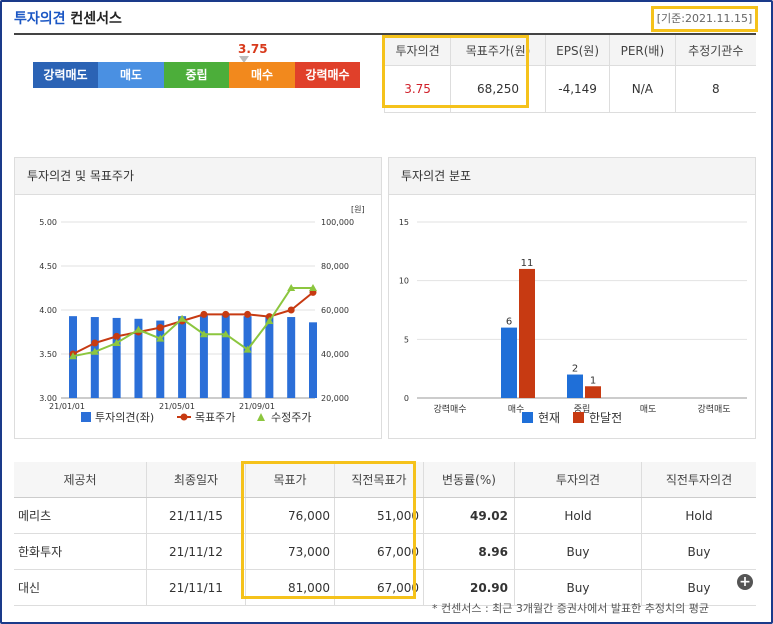 The width and height of the screenshot is (773, 624). I want to click on cell-change: 8.96, so click(469, 551).